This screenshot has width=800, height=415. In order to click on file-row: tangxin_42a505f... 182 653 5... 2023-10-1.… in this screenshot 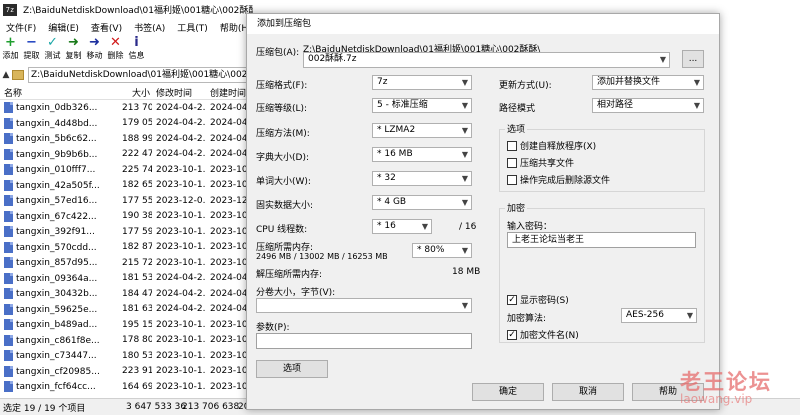, I will do `click(125, 186)`.